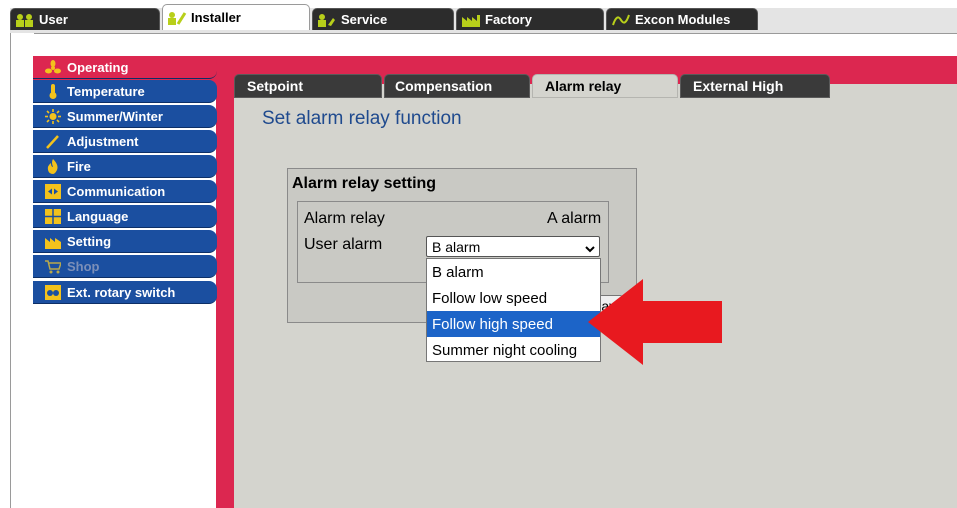  What do you see at coordinates (308, 86) in the screenshot?
I see `tab-setpoint: Setpoint` at bounding box center [308, 86].